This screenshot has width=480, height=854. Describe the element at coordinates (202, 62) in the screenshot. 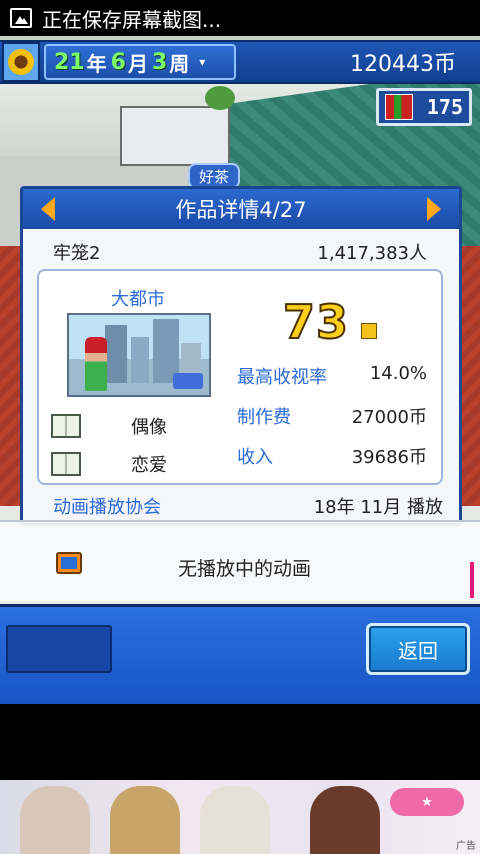

I see `caret-down-icon: ▾` at that location.